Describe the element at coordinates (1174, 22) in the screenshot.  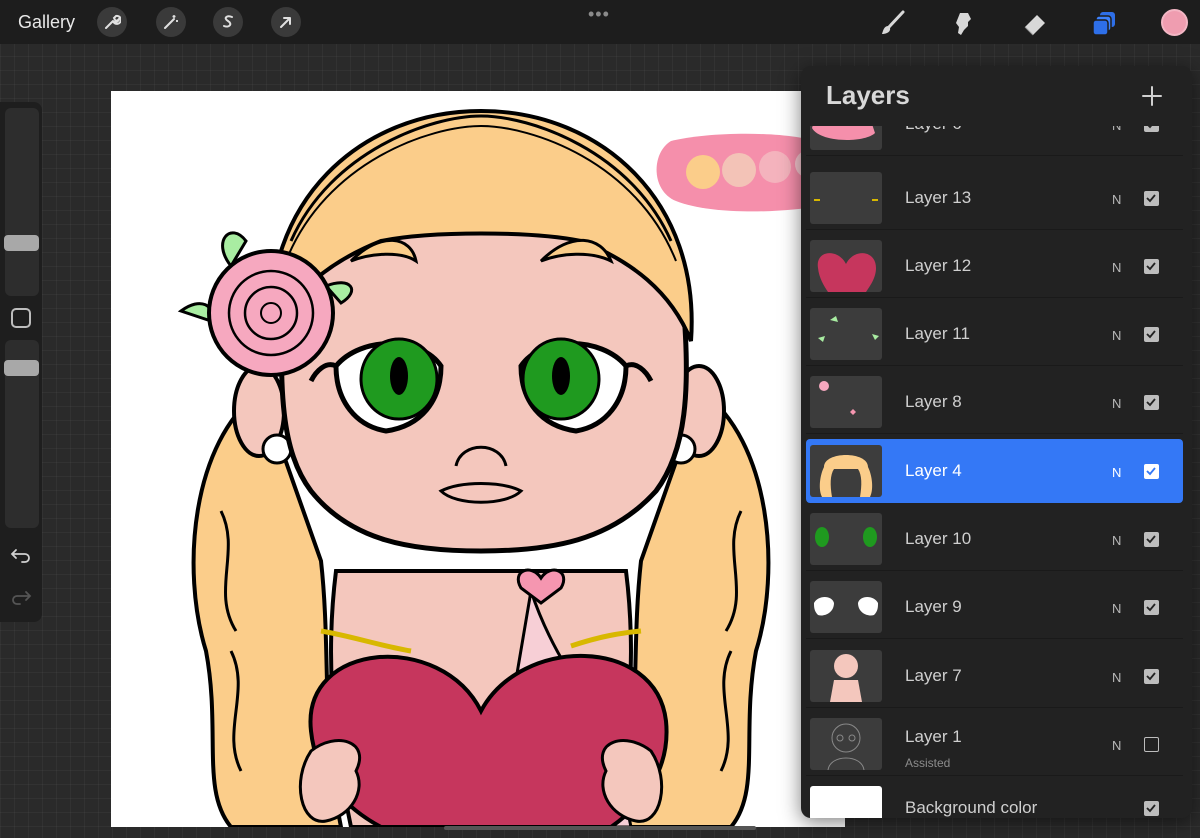
I see `color-picker-swatch` at that location.